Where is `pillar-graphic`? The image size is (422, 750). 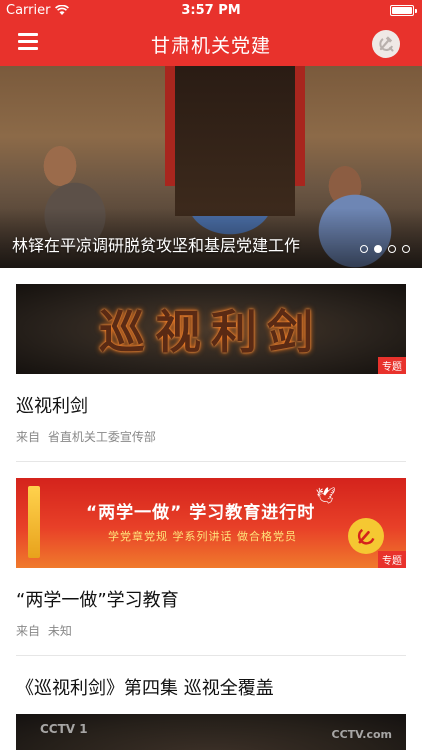 pillar-graphic is located at coordinates (34, 522).